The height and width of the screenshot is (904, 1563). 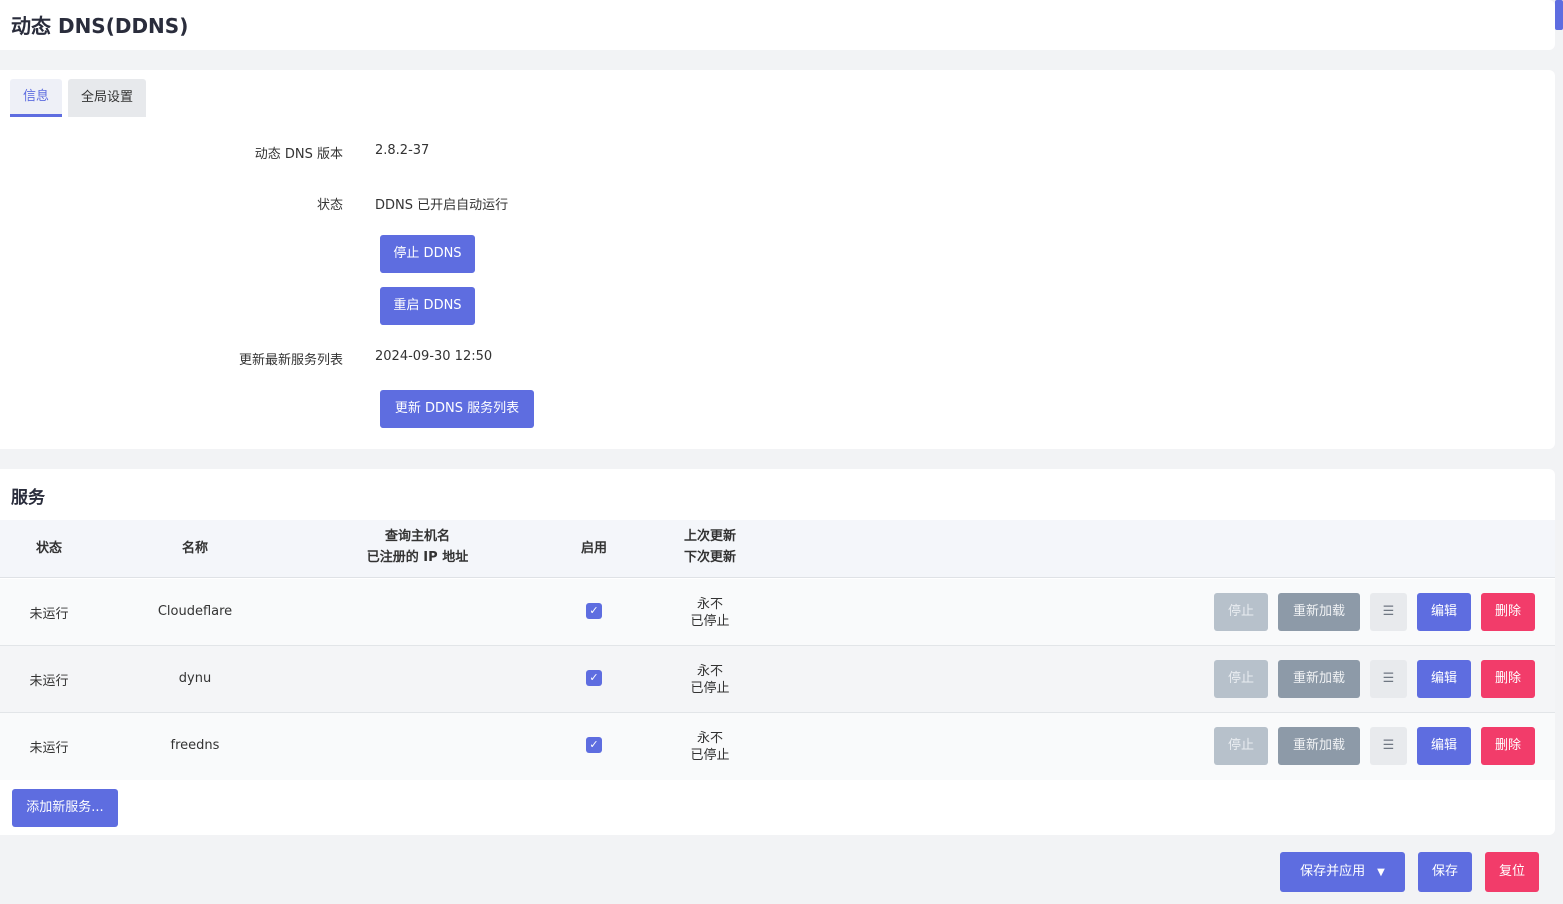 What do you see at coordinates (1381, 872) in the screenshot?
I see `caret-down-icon: ▼` at bounding box center [1381, 872].